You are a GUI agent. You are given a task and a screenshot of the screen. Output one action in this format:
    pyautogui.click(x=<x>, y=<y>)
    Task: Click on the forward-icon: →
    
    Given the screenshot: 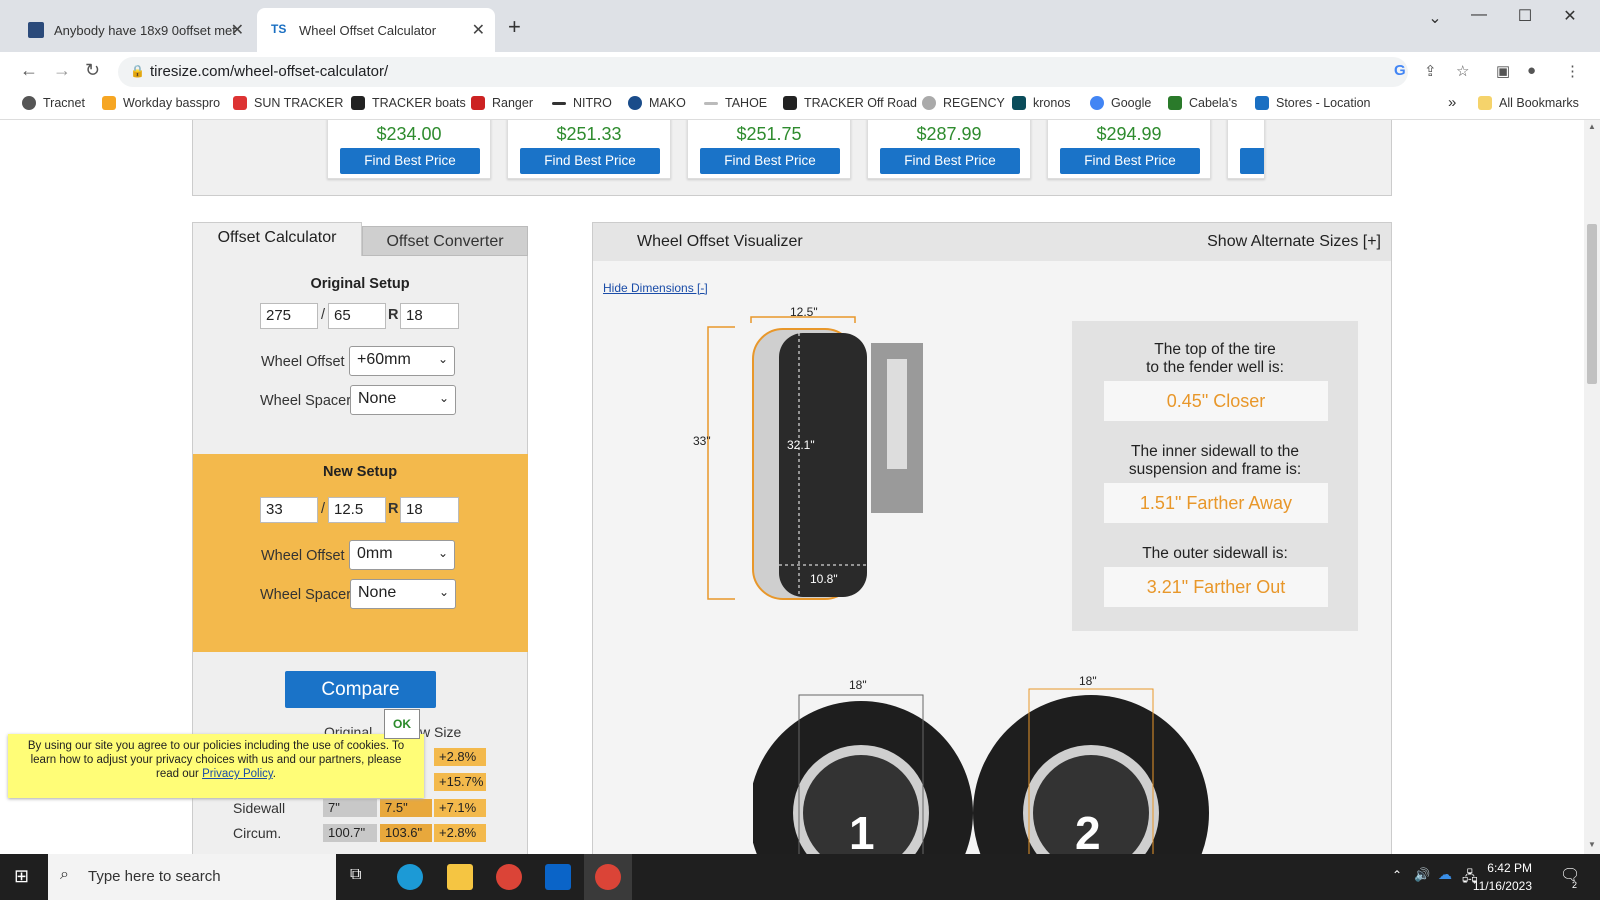 What is the action you would take?
    pyautogui.click(x=62, y=70)
    